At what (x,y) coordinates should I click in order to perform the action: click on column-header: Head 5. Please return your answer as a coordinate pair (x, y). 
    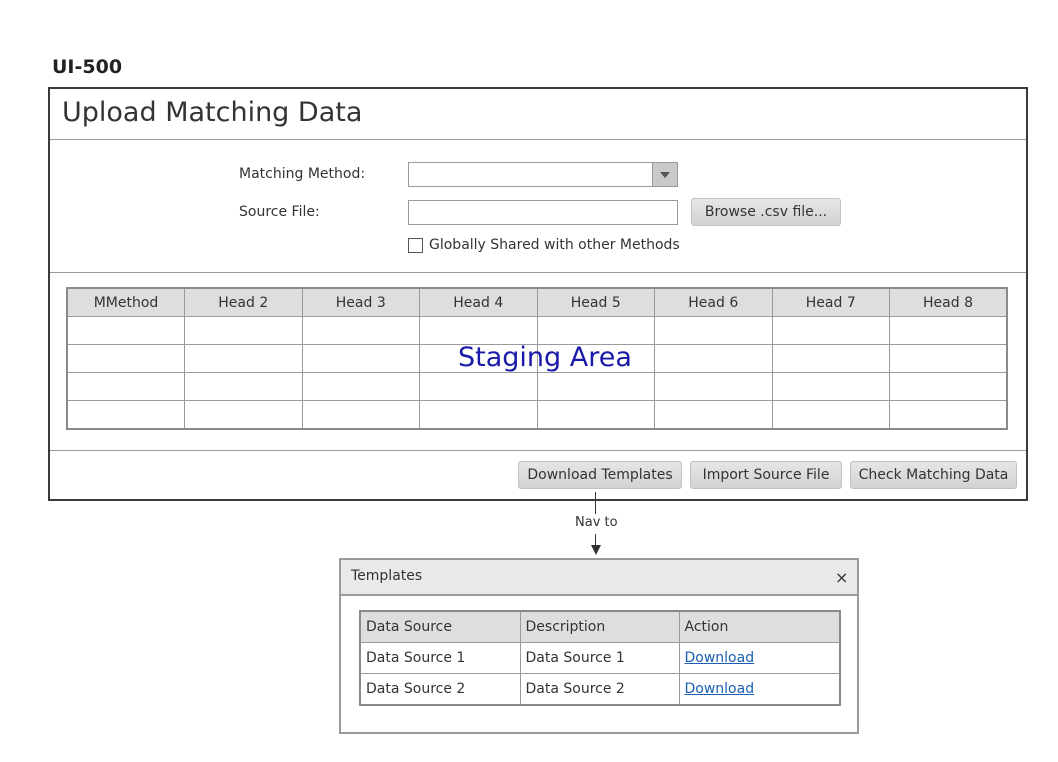
    Looking at the image, I should click on (595, 302).